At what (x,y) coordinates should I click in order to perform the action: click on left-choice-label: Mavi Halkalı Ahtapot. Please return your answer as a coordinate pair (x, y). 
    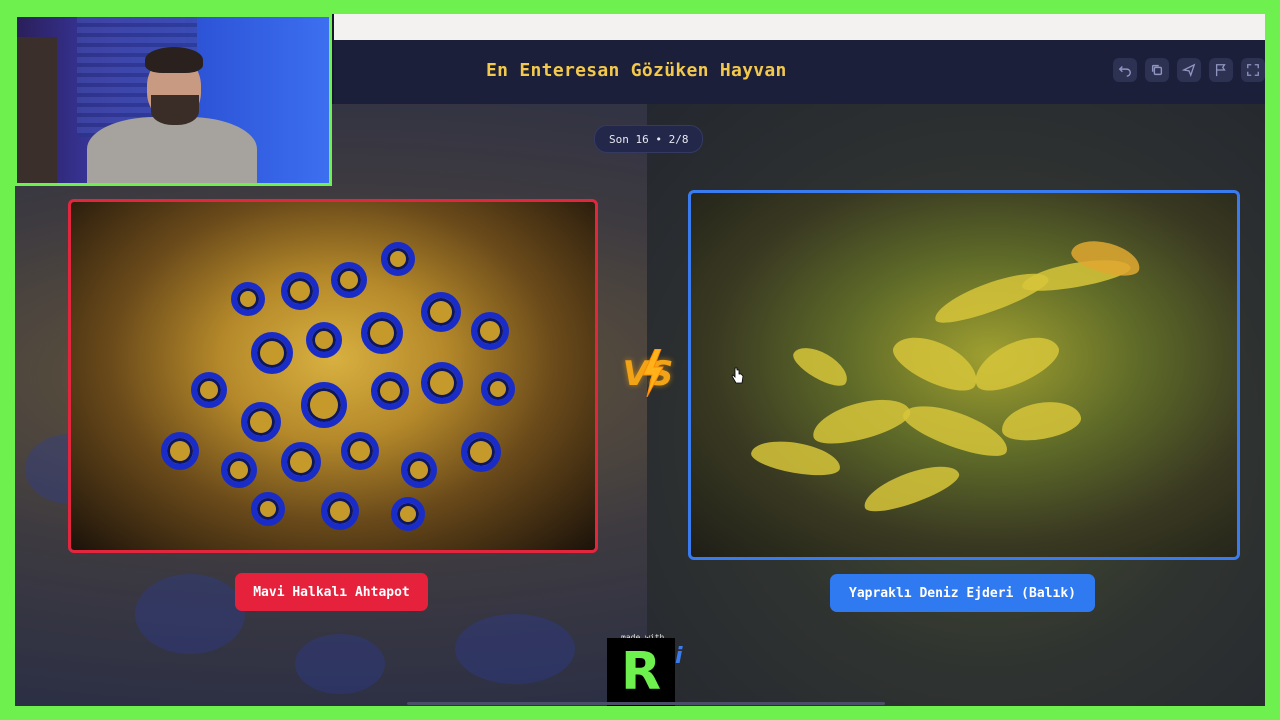
    Looking at the image, I should click on (331, 592).